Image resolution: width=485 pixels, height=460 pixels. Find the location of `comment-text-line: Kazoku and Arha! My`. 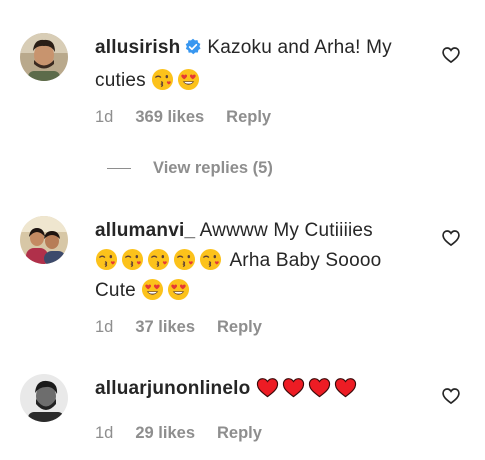

comment-text-line: Kazoku and Arha! My is located at coordinates (299, 47).